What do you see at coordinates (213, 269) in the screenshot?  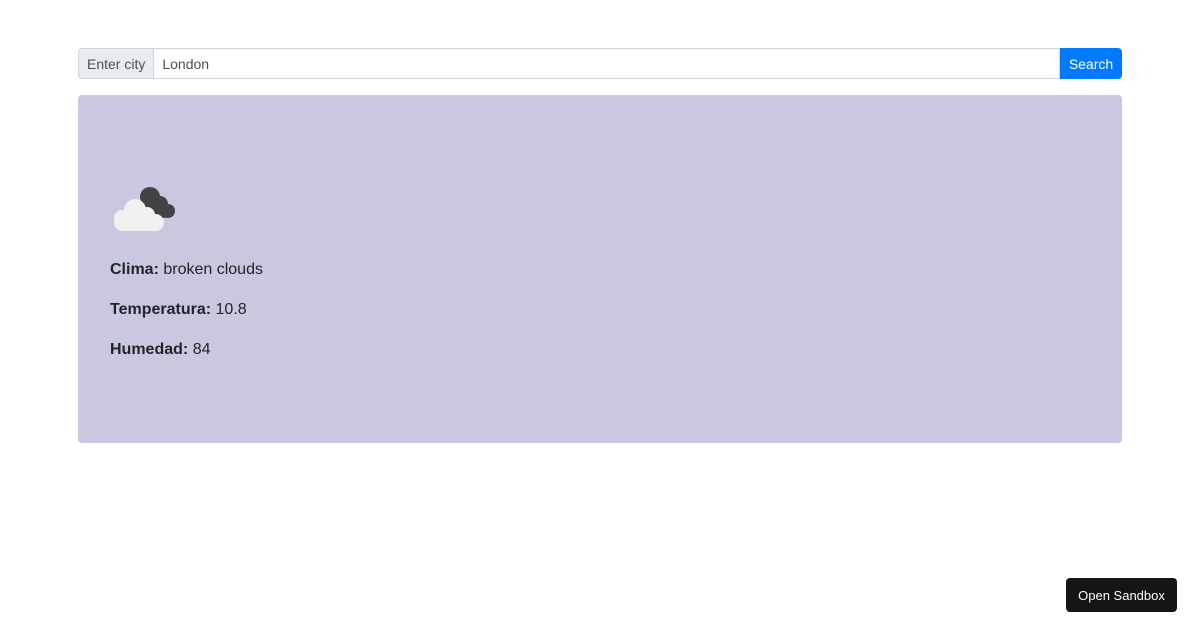 I see `clima-value: broken clouds` at bounding box center [213, 269].